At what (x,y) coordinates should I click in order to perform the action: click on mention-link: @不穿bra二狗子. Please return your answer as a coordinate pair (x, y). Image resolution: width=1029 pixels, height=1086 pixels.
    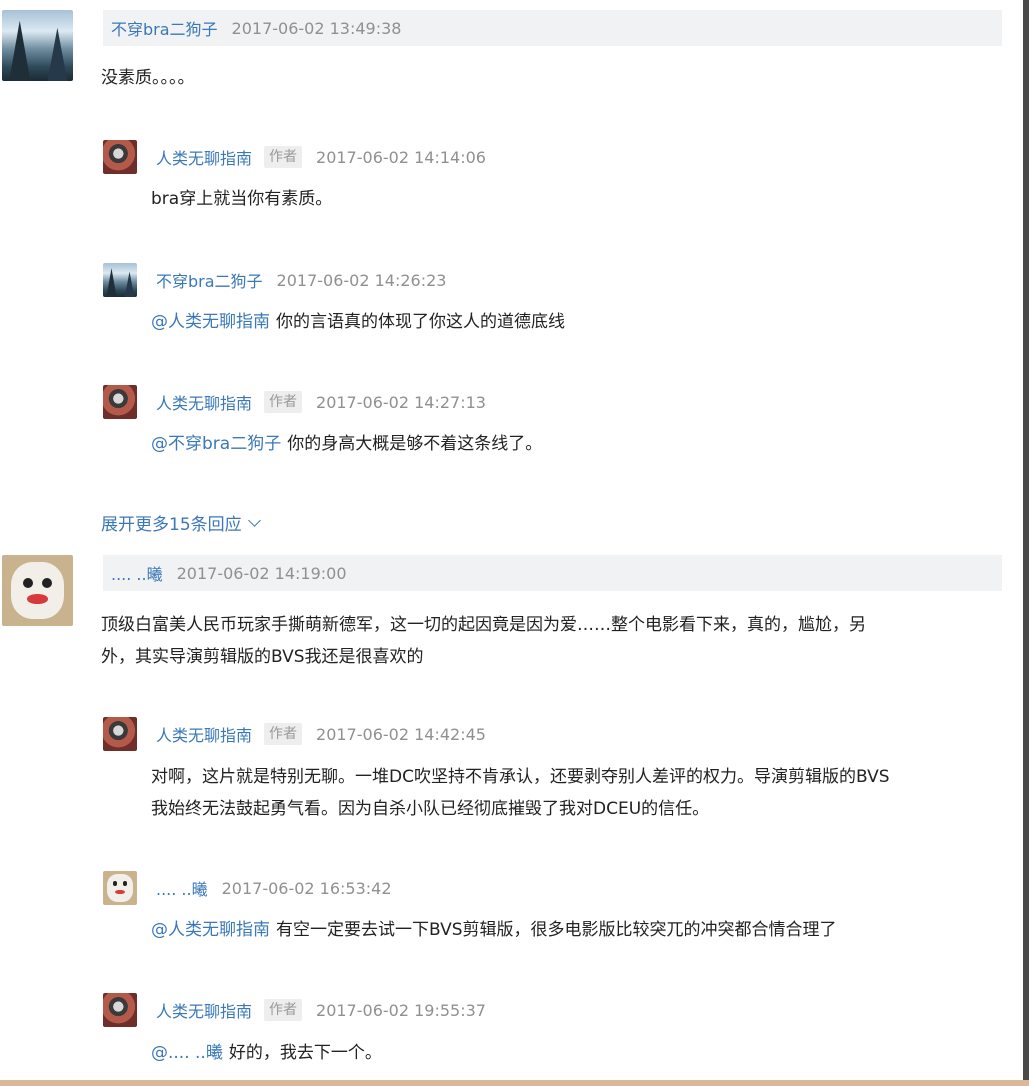
    Looking at the image, I should click on (216, 444).